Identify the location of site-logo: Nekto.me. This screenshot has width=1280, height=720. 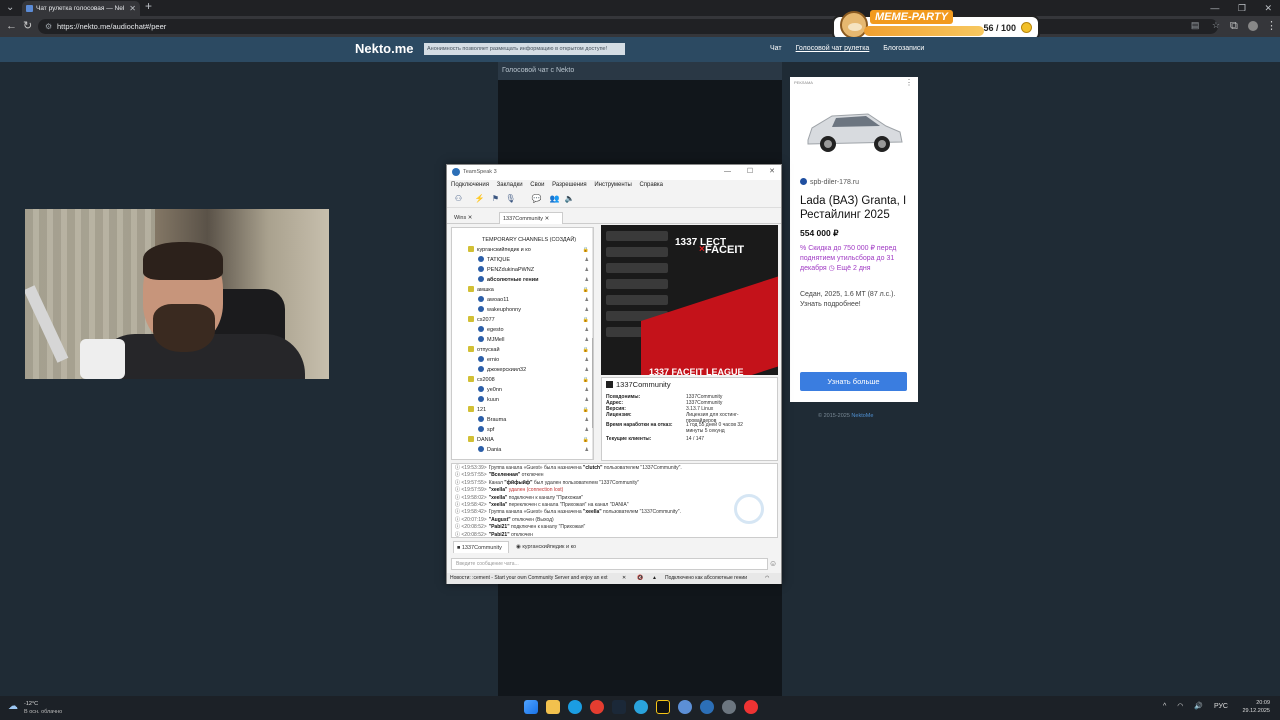
(384, 49).